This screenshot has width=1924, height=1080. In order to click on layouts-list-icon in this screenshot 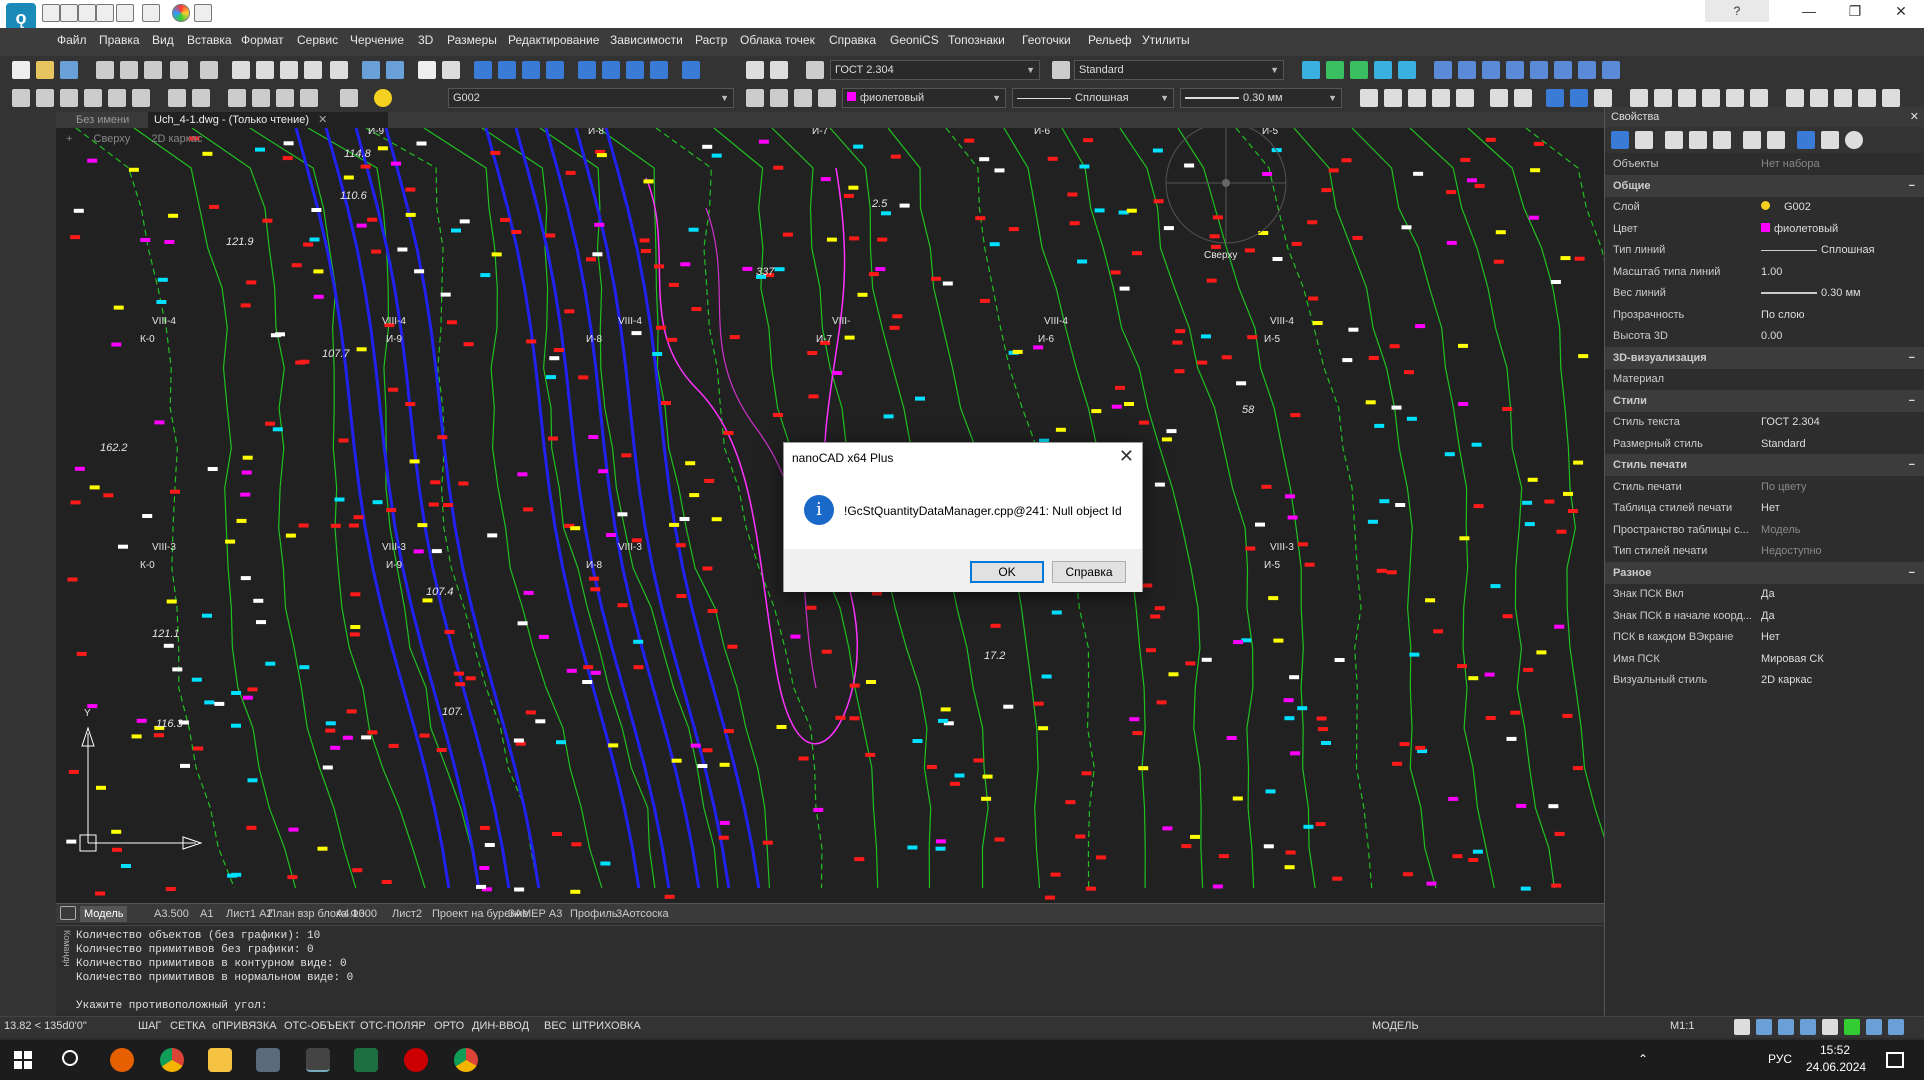, I will do `click(68, 913)`.